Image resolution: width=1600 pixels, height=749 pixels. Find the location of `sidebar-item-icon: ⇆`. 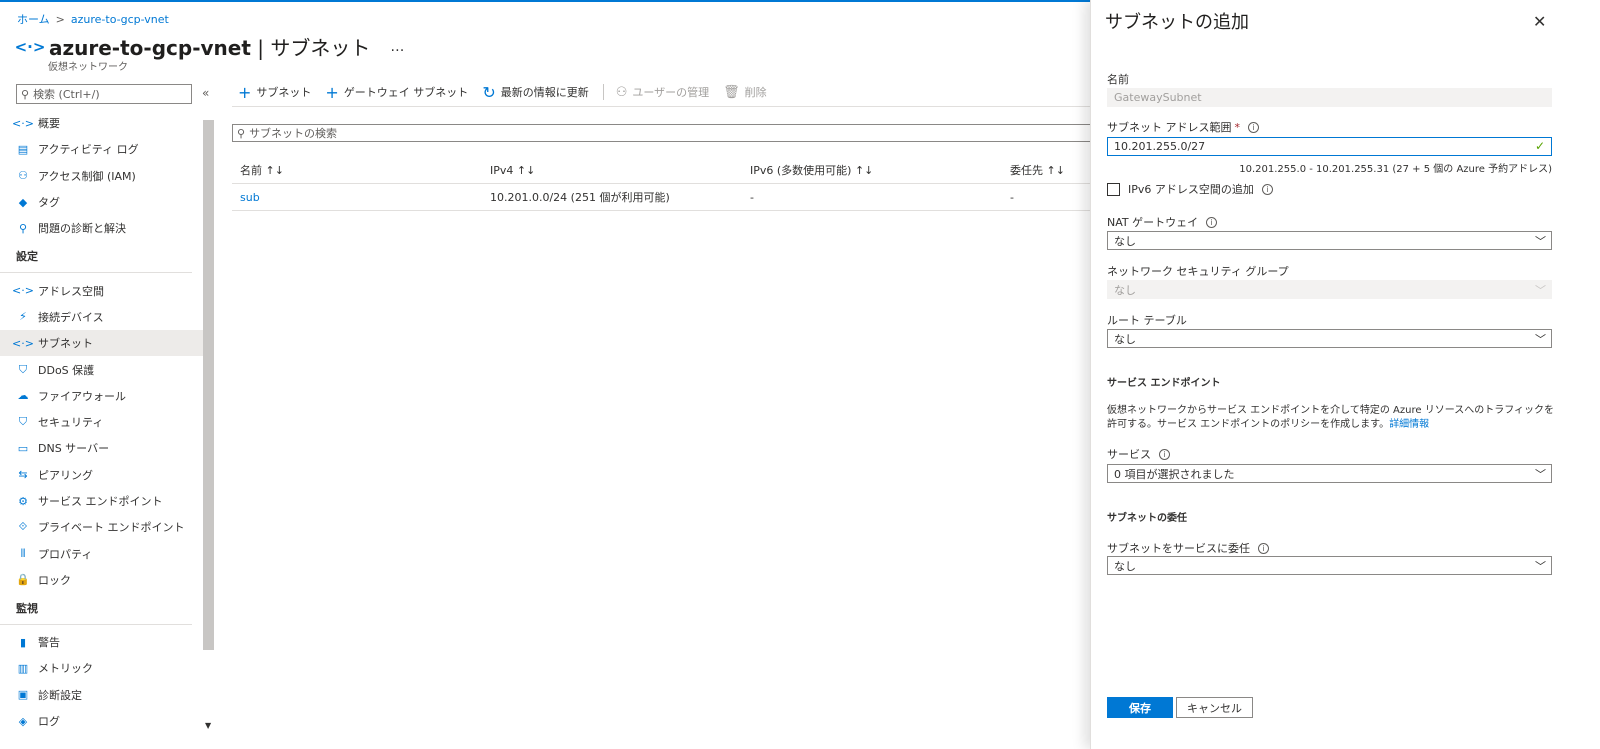

sidebar-item-icon: ⇆ is located at coordinates (23, 475).